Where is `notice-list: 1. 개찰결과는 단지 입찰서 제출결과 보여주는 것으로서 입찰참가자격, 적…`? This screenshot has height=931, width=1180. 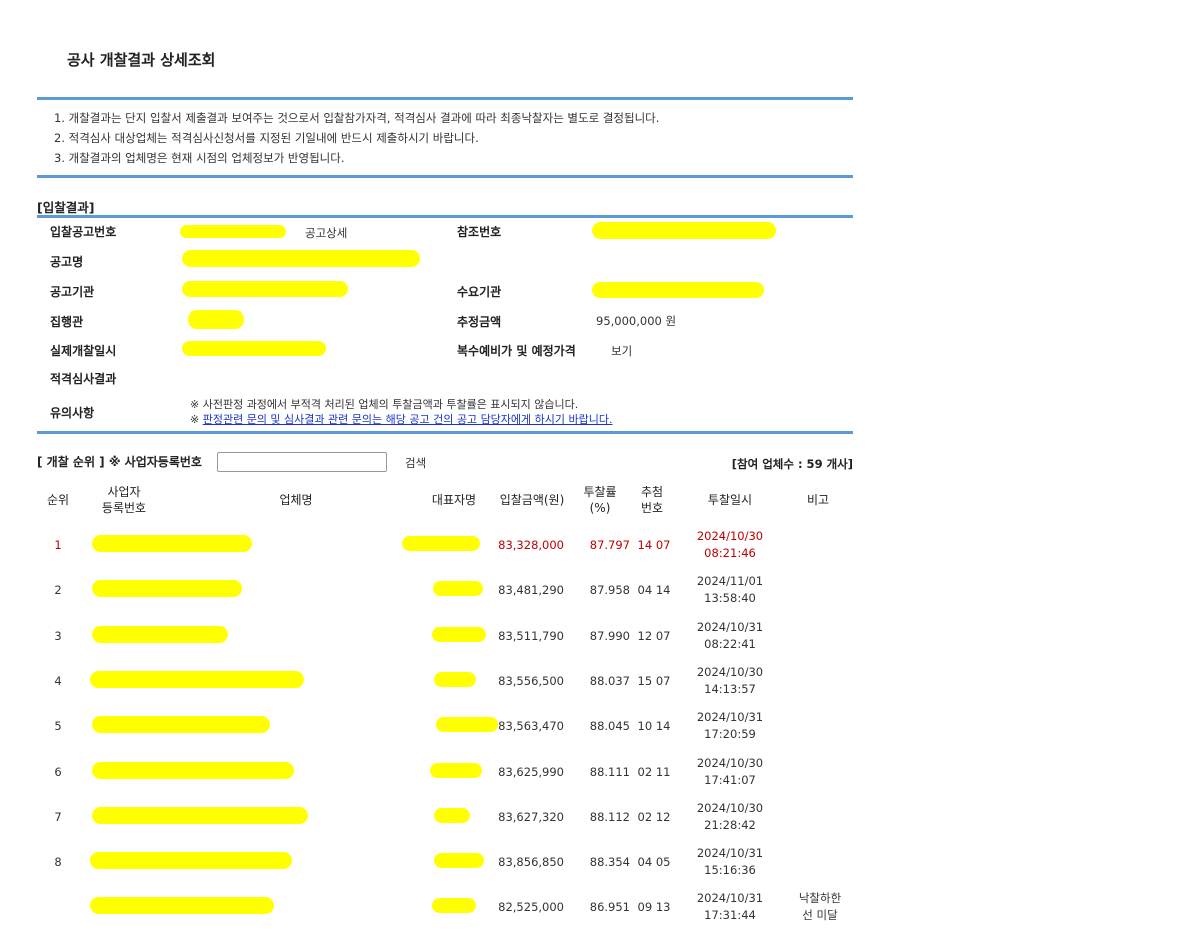
notice-list: 1. 개찰결과는 단지 입찰서 제출결과 보여주는 것으로서 입찰참가자격, 적… is located at coordinates (356, 138).